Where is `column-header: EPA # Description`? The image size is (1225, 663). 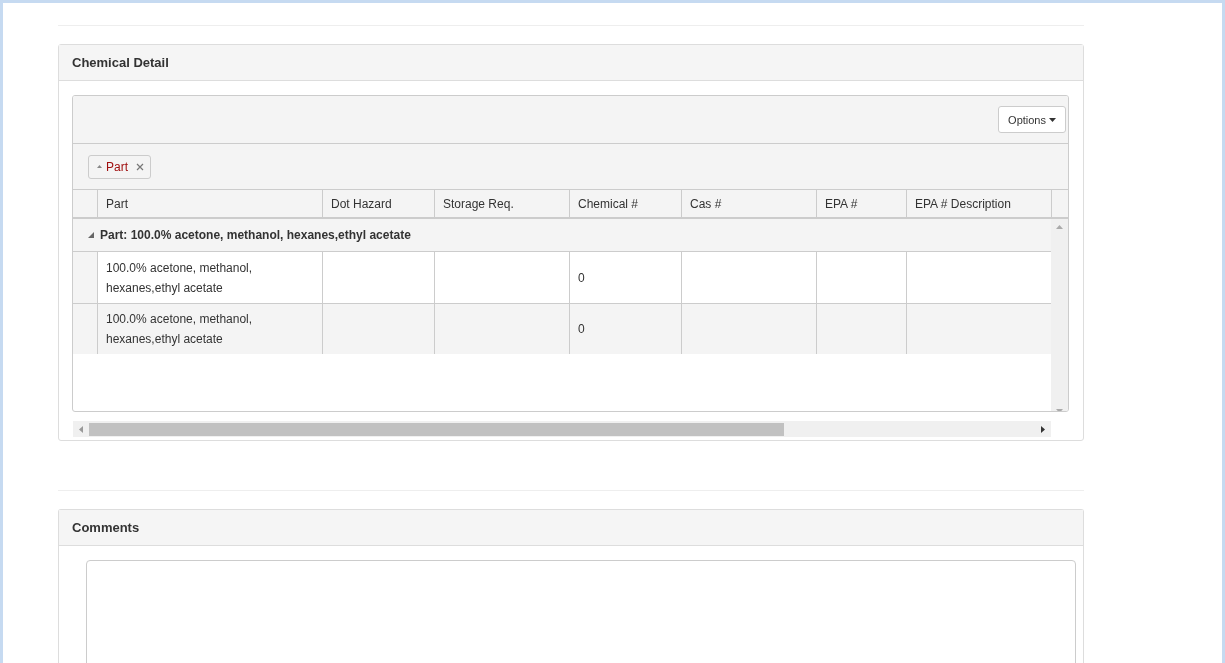 column-header: EPA # Description is located at coordinates (978, 203).